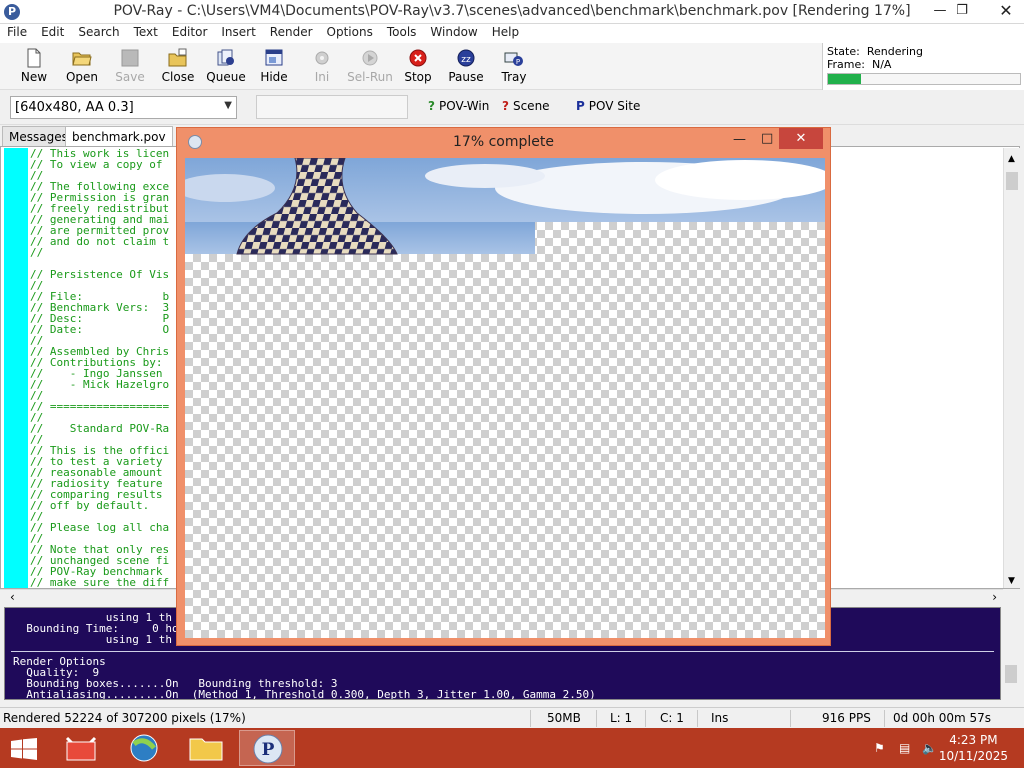  I want to click on editor-gutter, so click(16, 368).